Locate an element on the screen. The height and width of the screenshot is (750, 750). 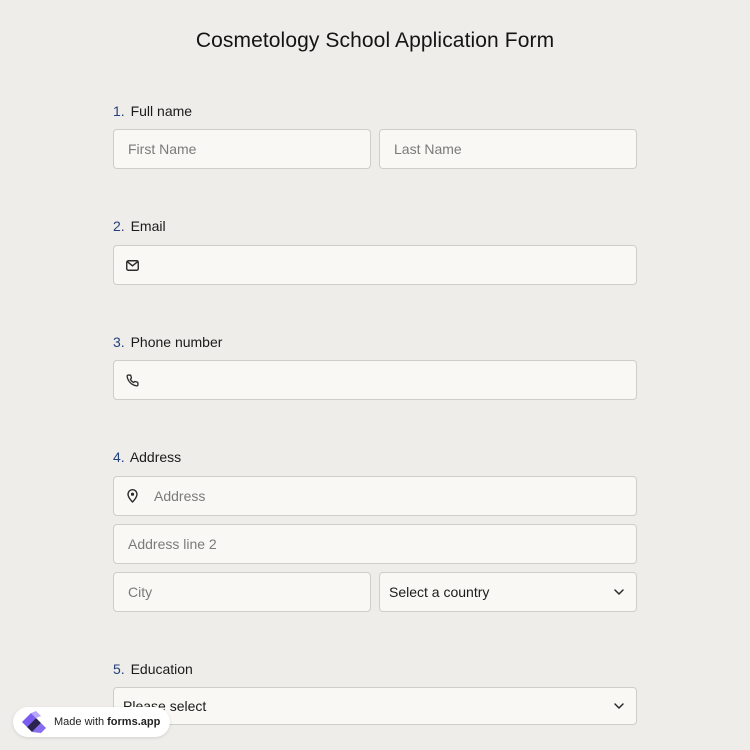
forms-app-logo is located at coordinates (34, 722).